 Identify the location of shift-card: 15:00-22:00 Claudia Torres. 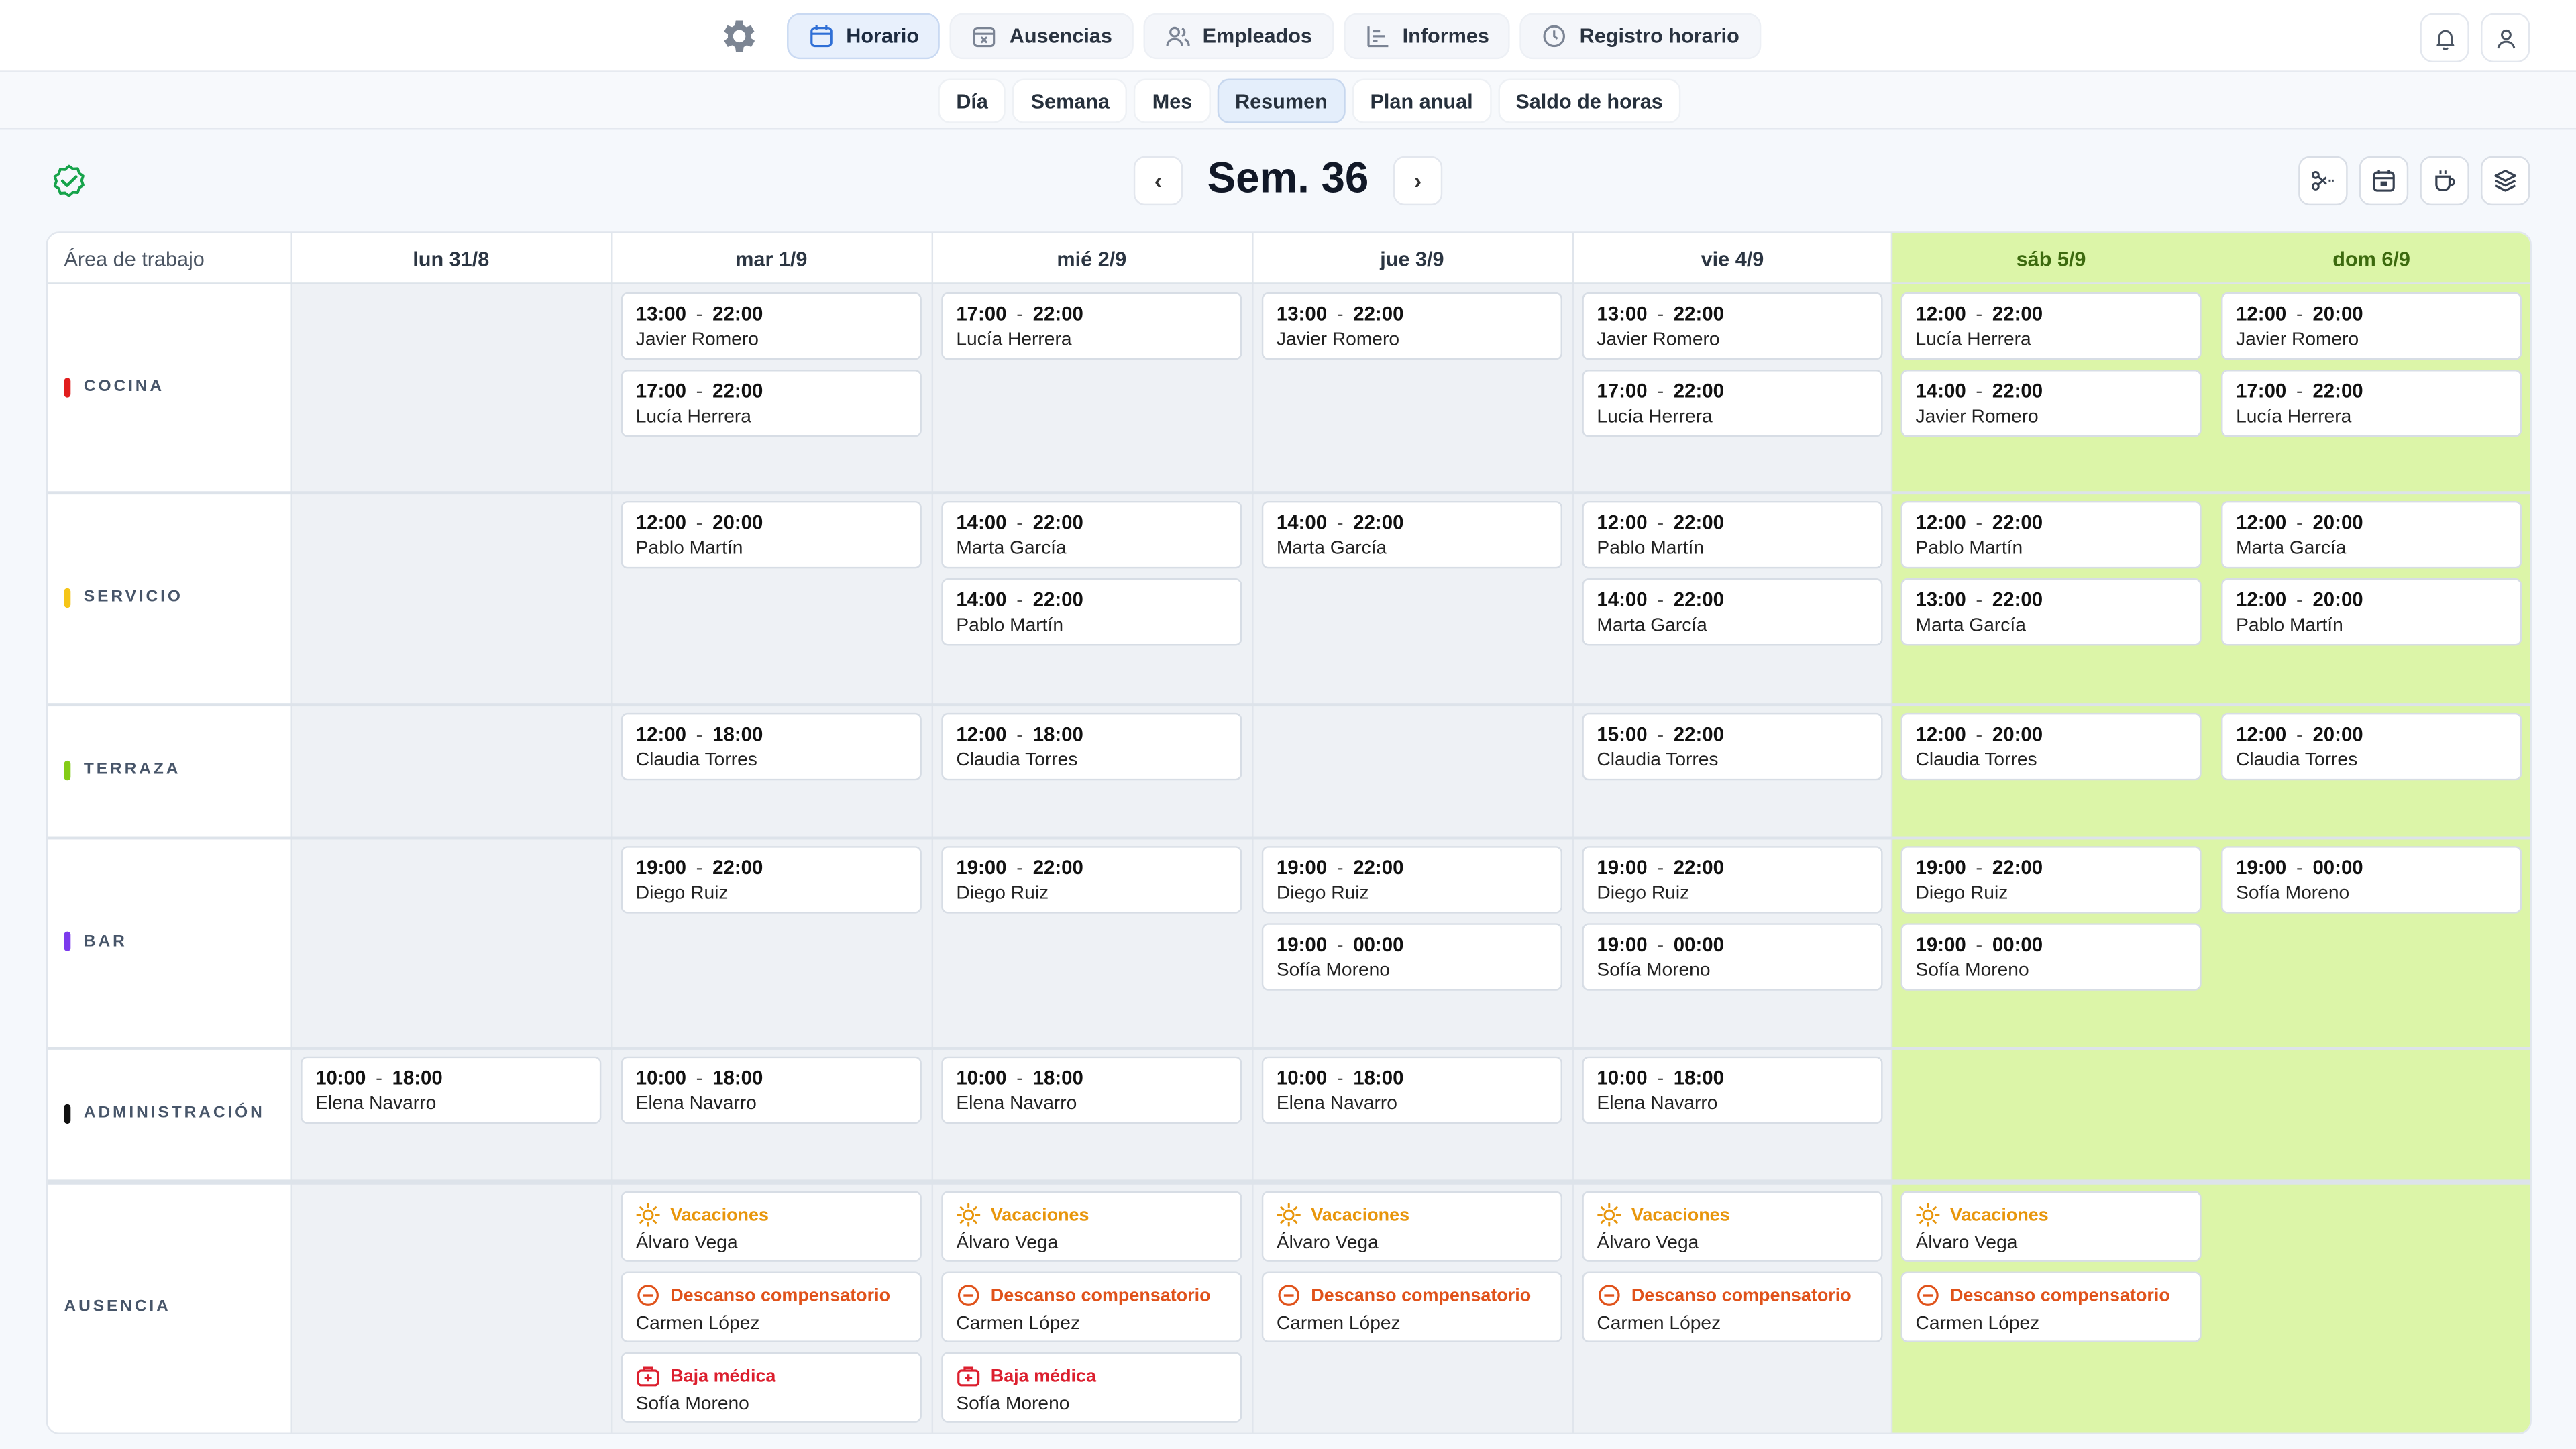
(1732, 746).